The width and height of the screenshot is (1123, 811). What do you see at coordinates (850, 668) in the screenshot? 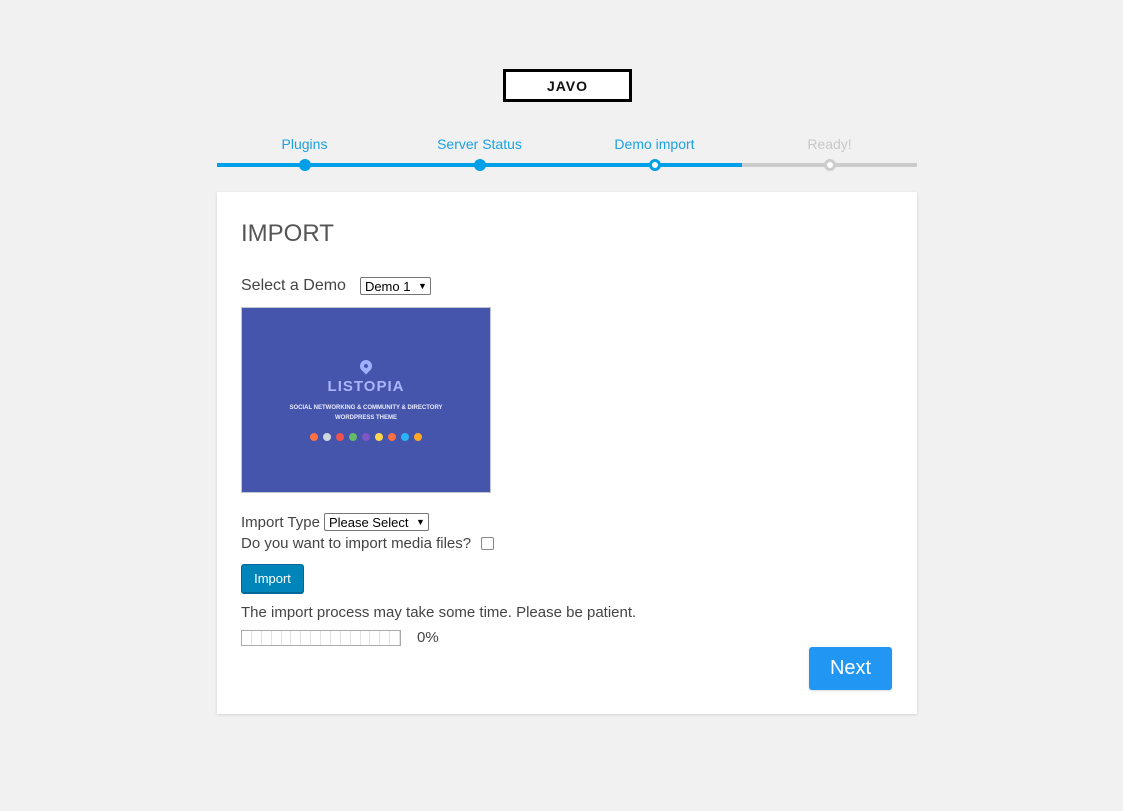
I see `next-button: Next` at bounding box center [850, 668].